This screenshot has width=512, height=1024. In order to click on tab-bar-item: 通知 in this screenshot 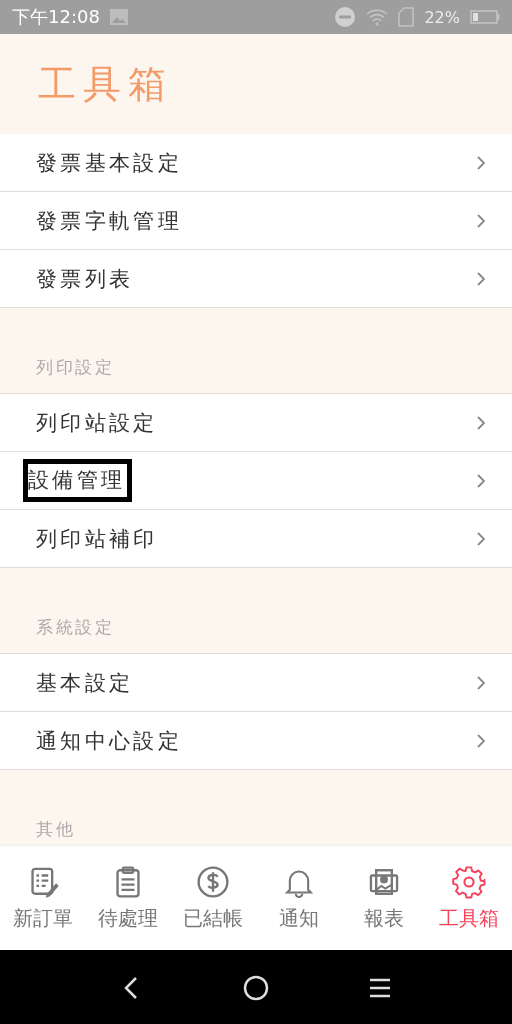, I will do `click(299, 898)`.